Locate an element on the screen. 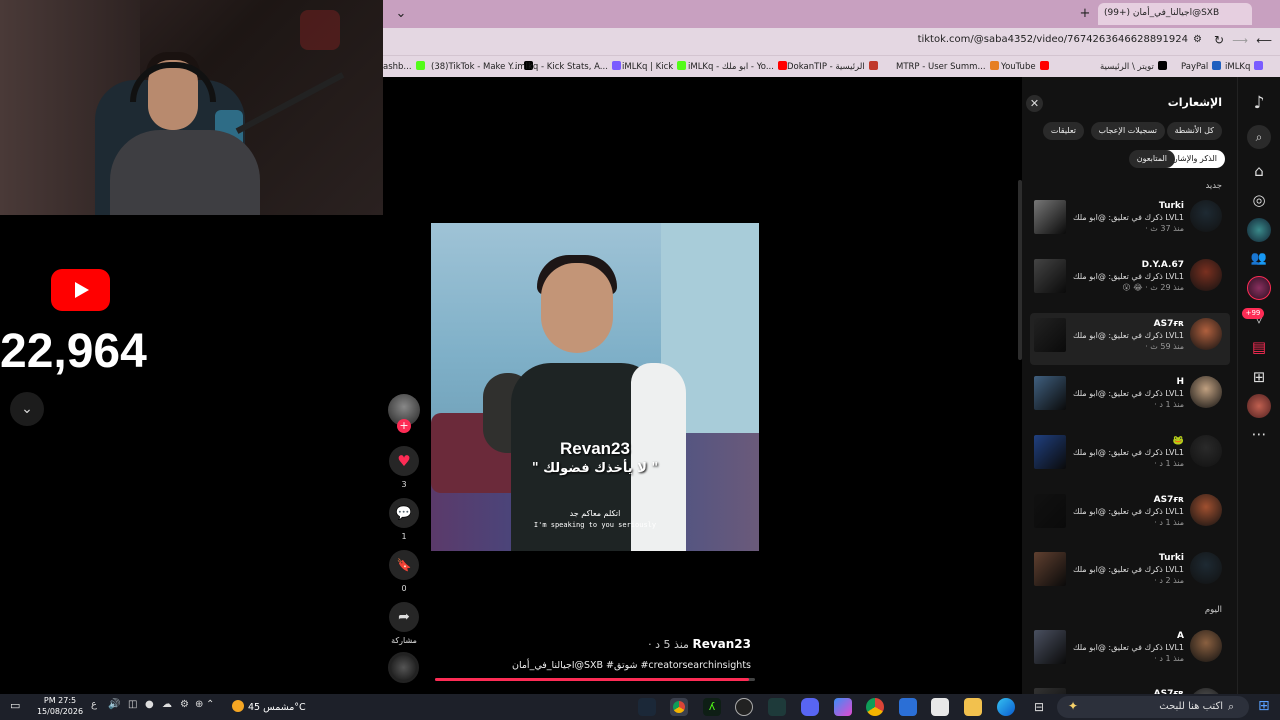  more-icon: ⋯ is located at coordinates (1259, 434).